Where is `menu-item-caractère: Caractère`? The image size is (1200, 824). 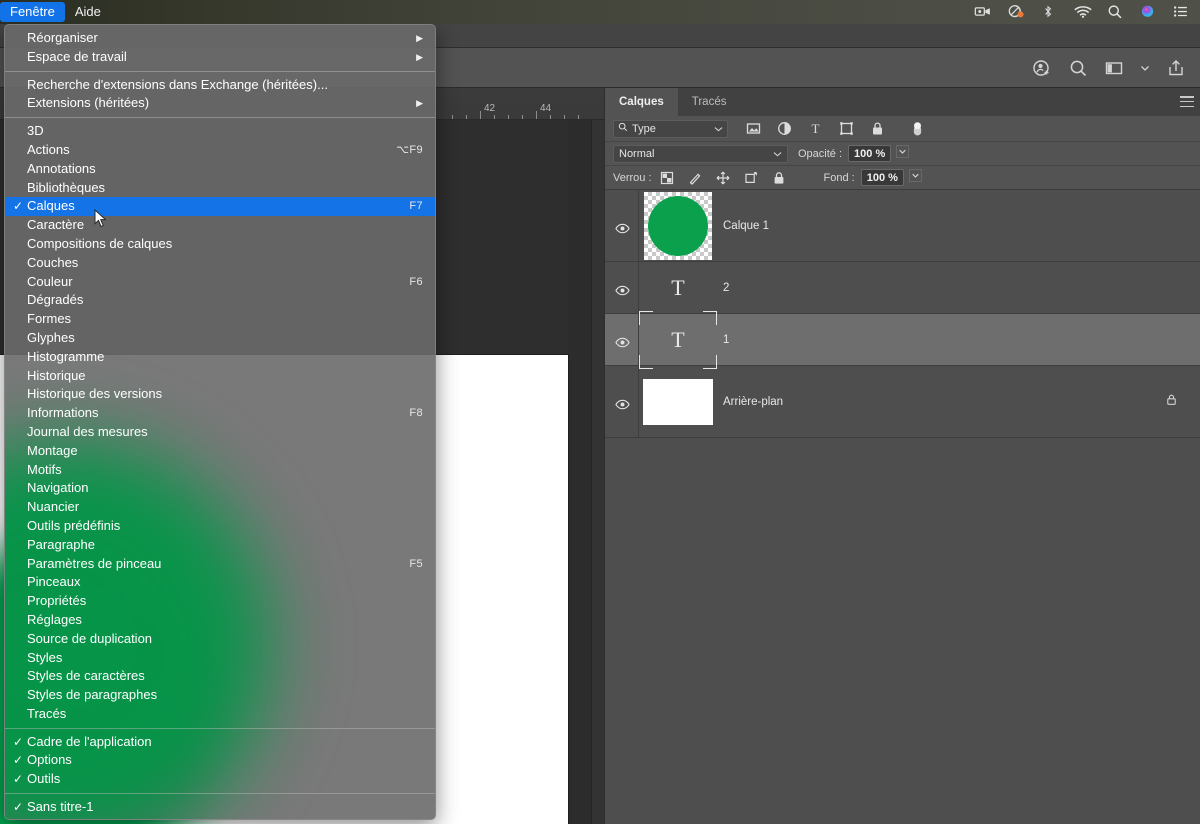 menu-item-caractère: Caractère is located at coordinates (220, 225).